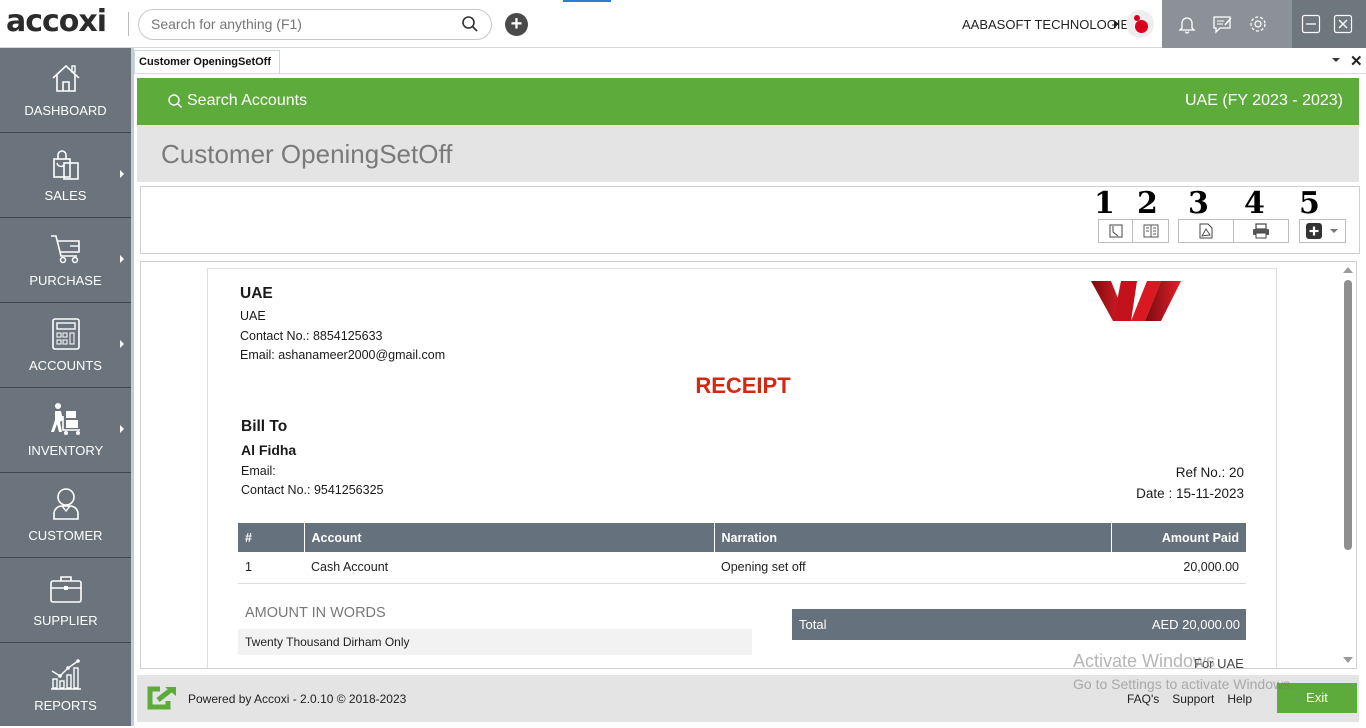  What do you see at coordinates (1239, 699) in the screenshot?
I see `help-link: Help` at bounding box center [1239, 699].